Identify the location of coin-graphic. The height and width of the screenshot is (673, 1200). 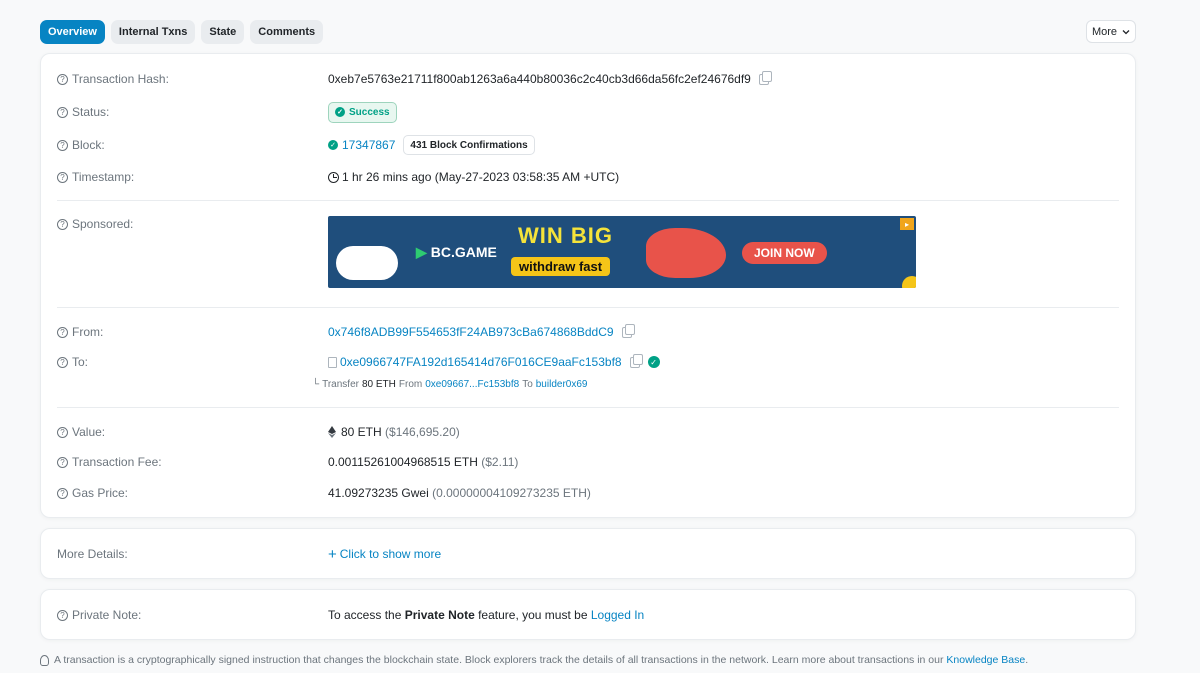
(909, 282).